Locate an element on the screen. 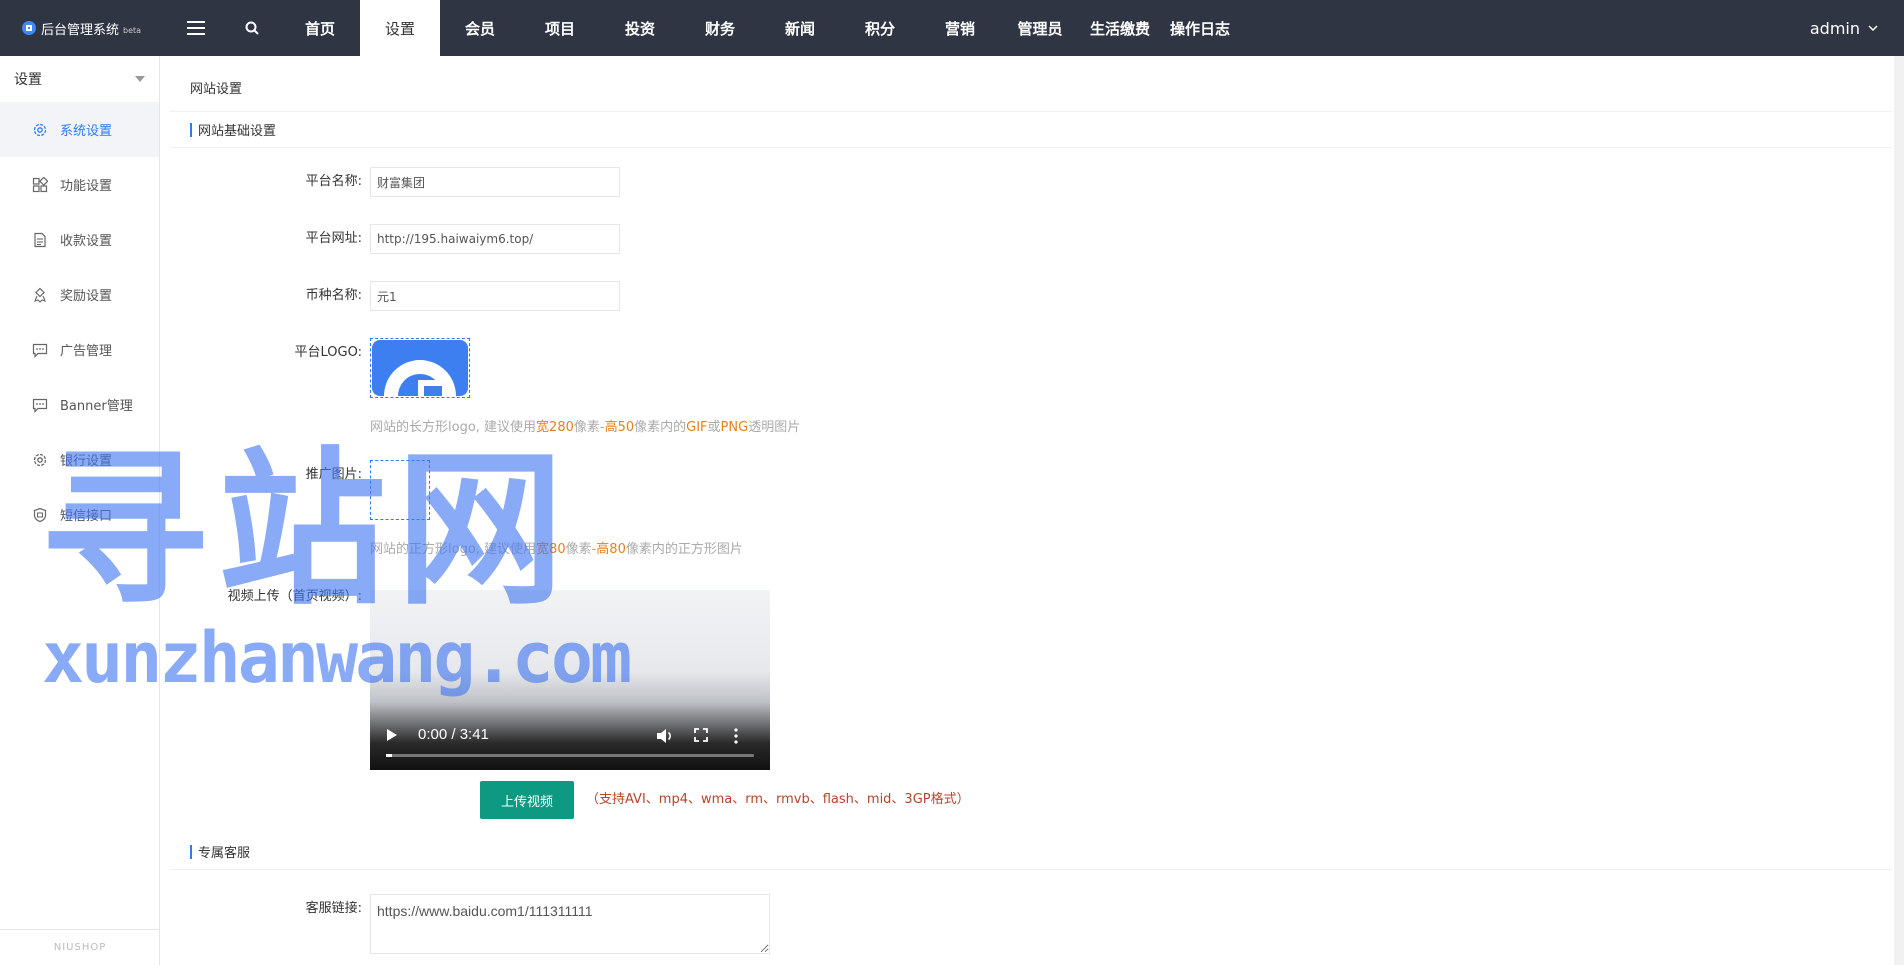 This screenshot has height=965, width=1904. brand-sub: beta is located at coordinates (132, 30).